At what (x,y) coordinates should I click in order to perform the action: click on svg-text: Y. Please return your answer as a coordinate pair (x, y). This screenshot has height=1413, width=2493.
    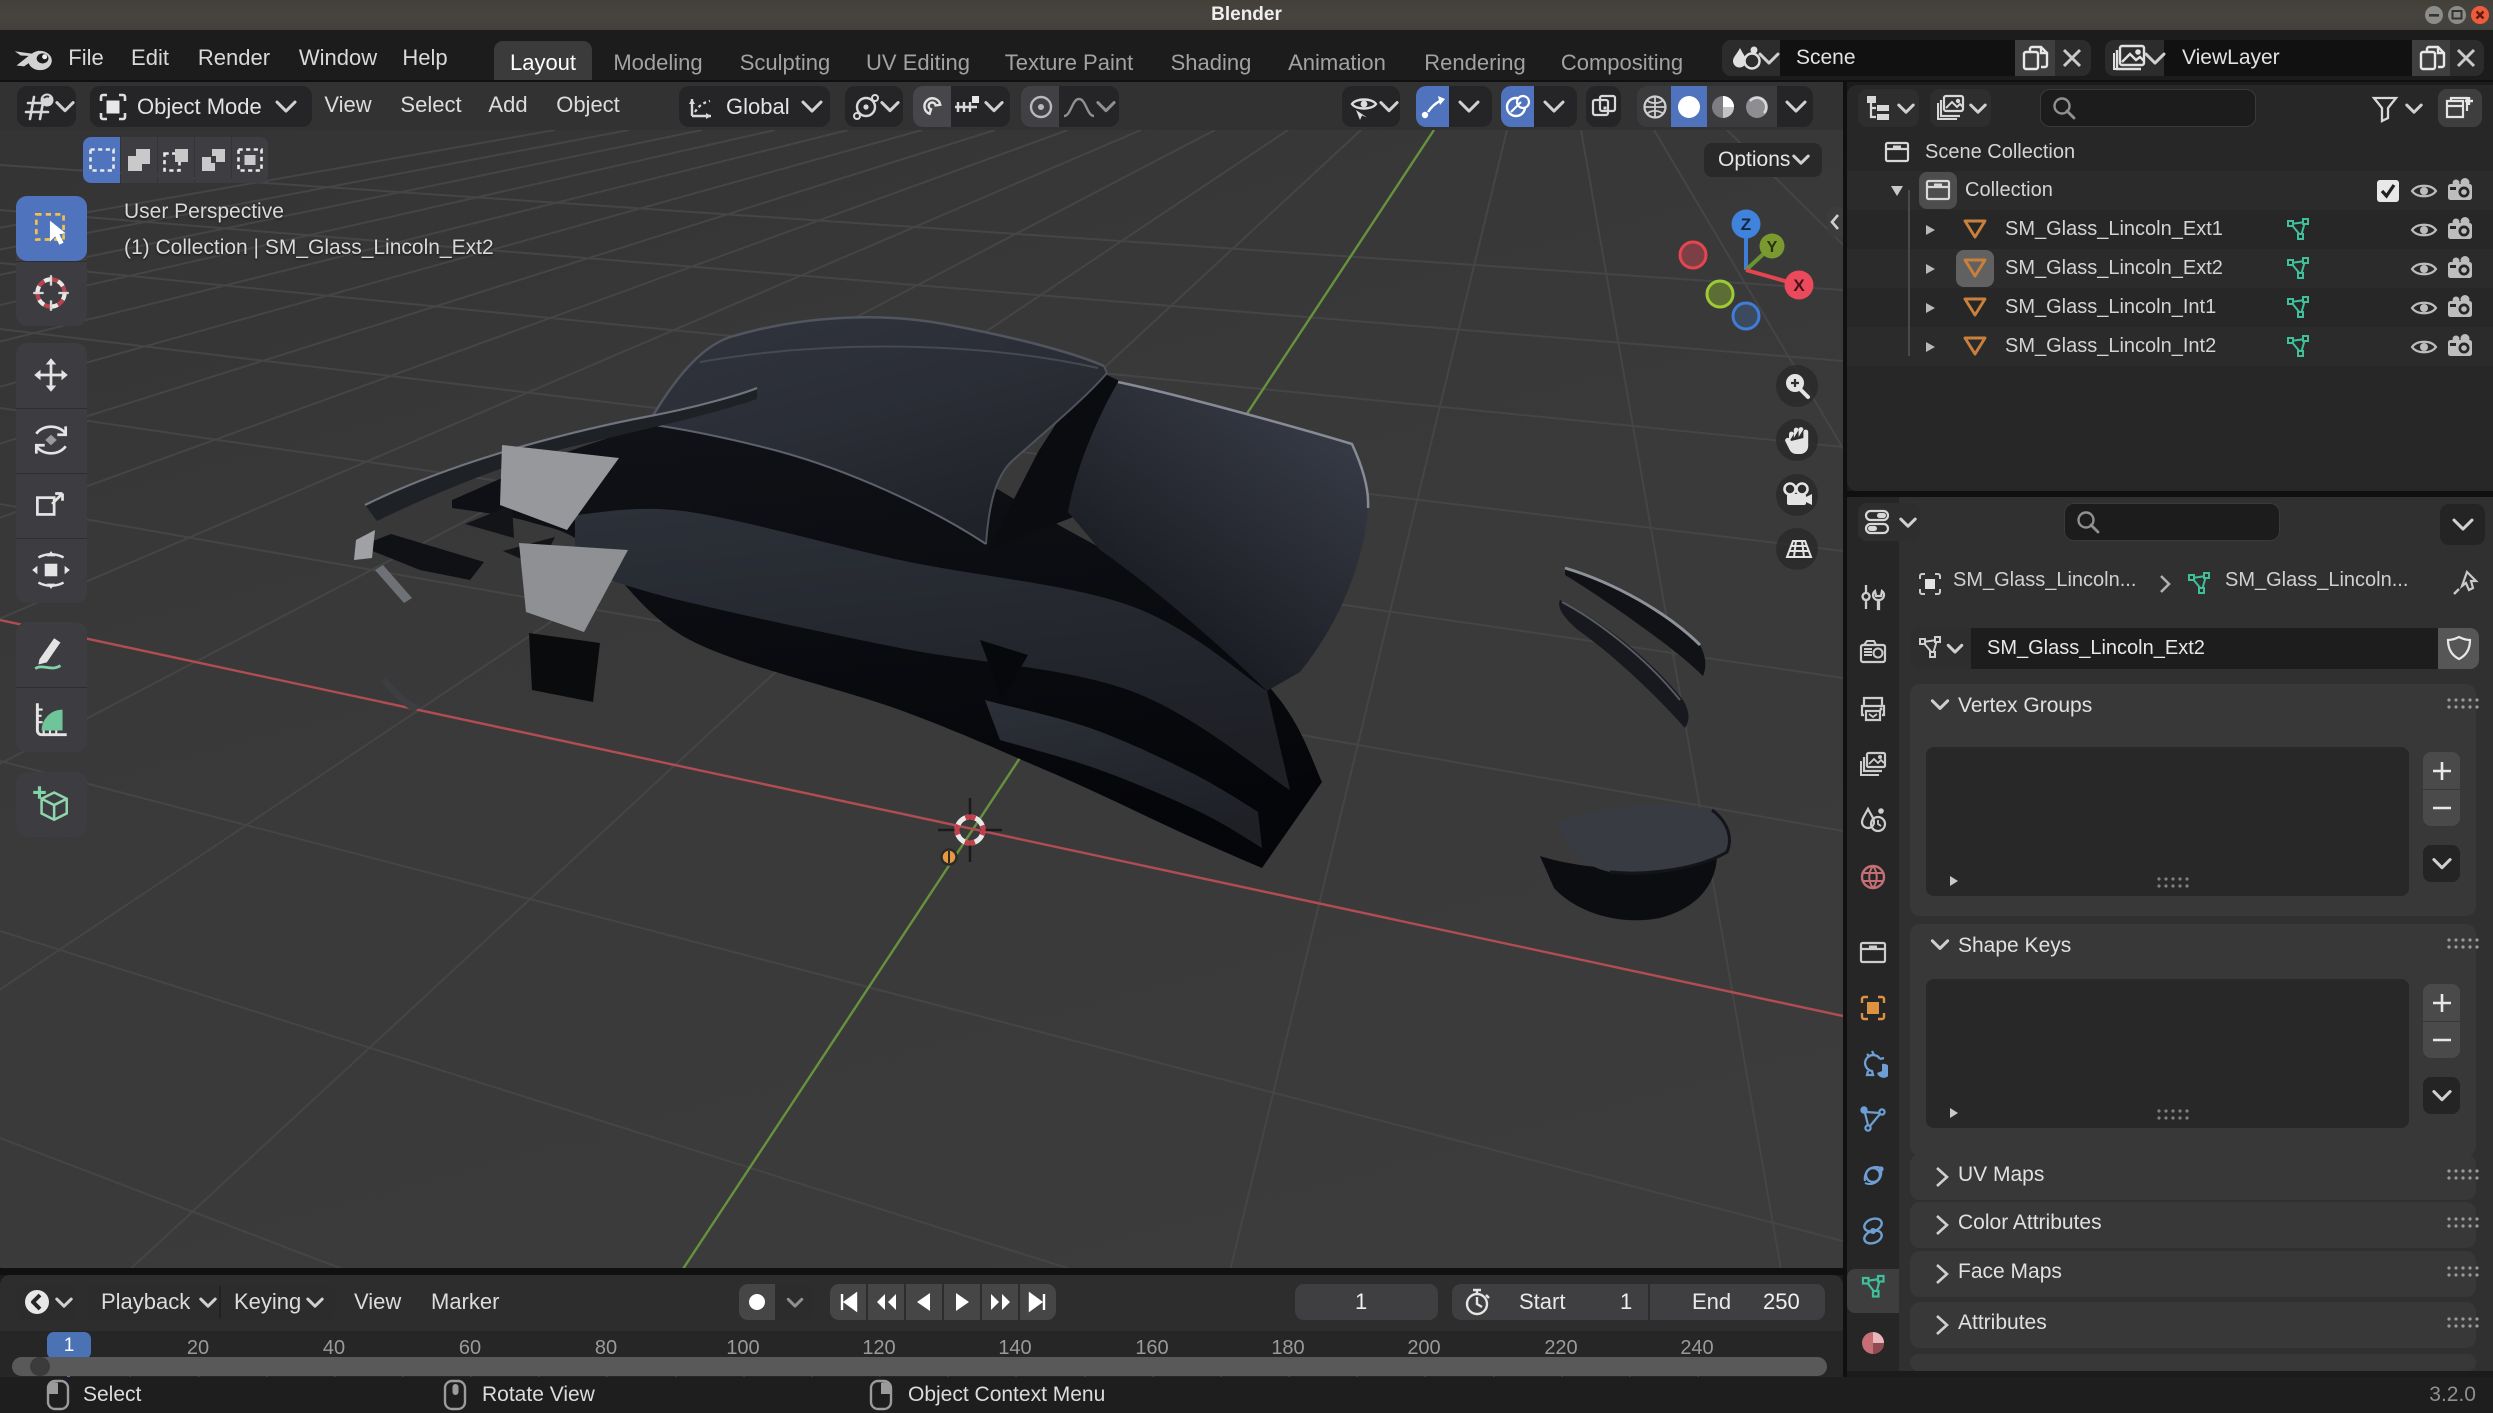
    Looking at the image, I should click on (1772, 247).